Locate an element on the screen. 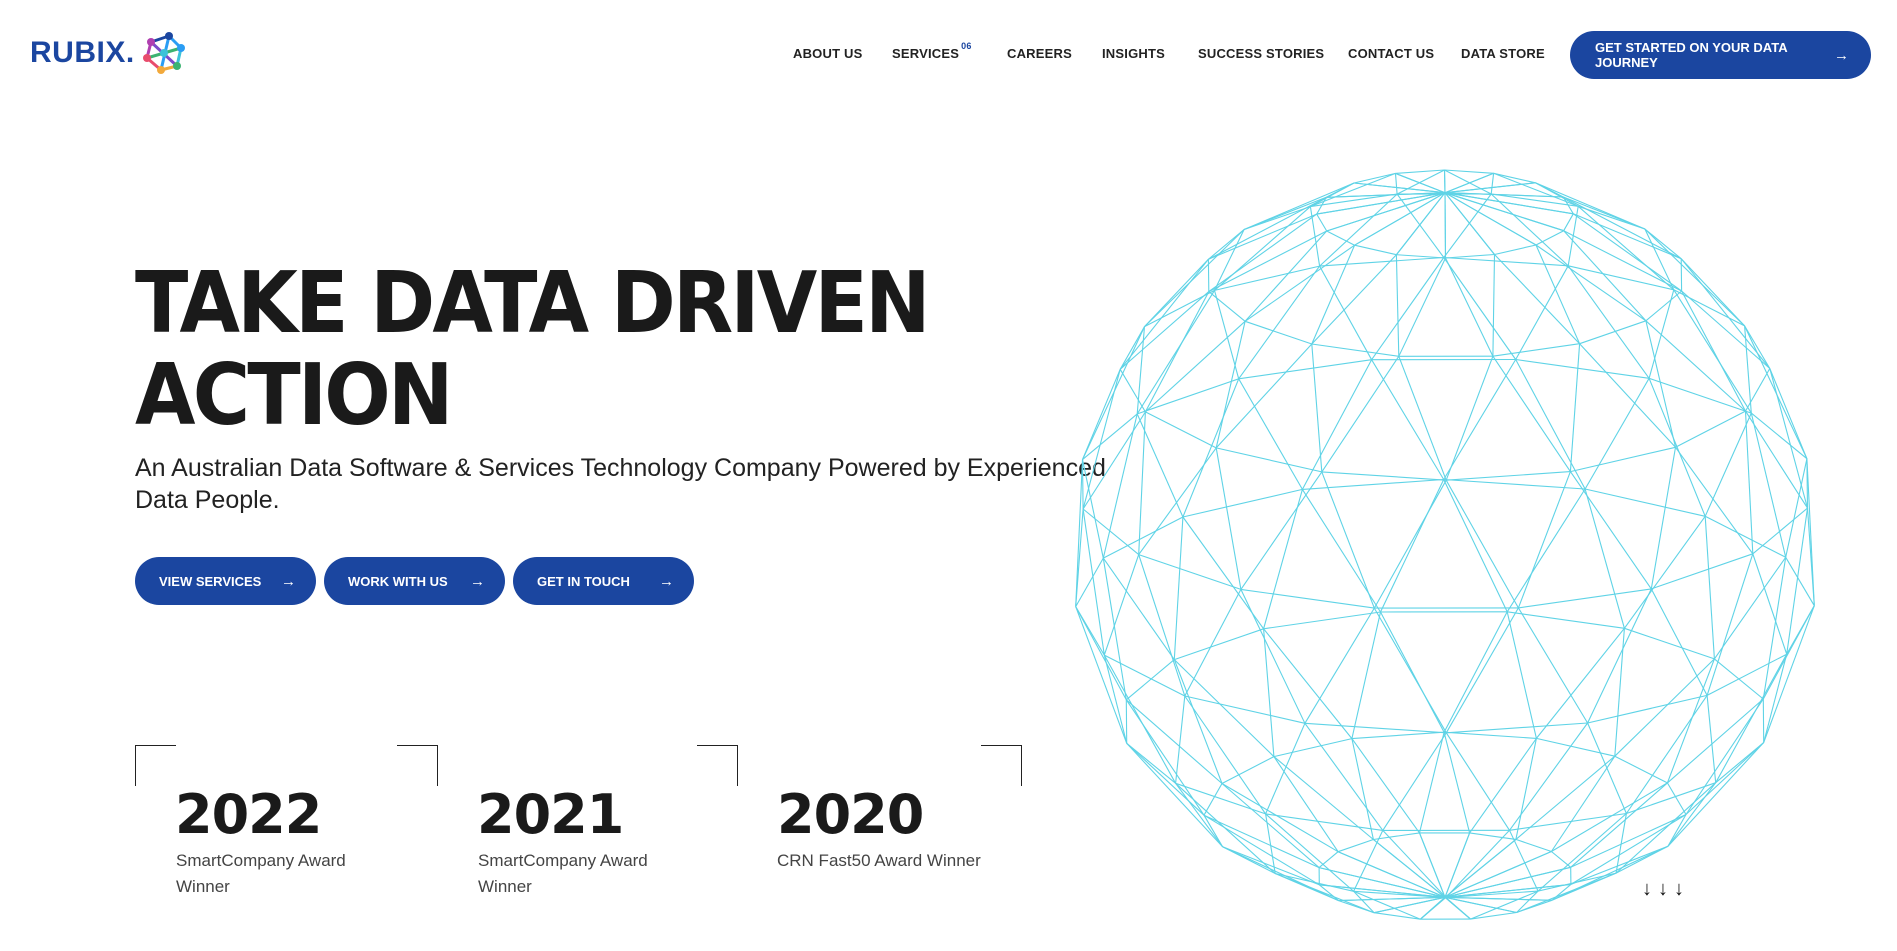  nav-careers: CAREERS is located at coordinates (1039, 53).